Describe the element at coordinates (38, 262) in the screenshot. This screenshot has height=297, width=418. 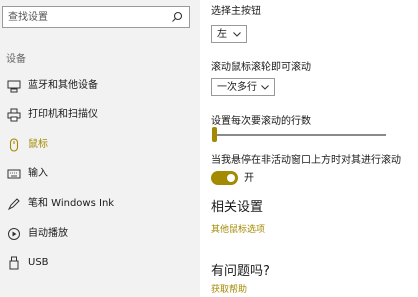
I see `sidebar-item-label: USB` at that location.